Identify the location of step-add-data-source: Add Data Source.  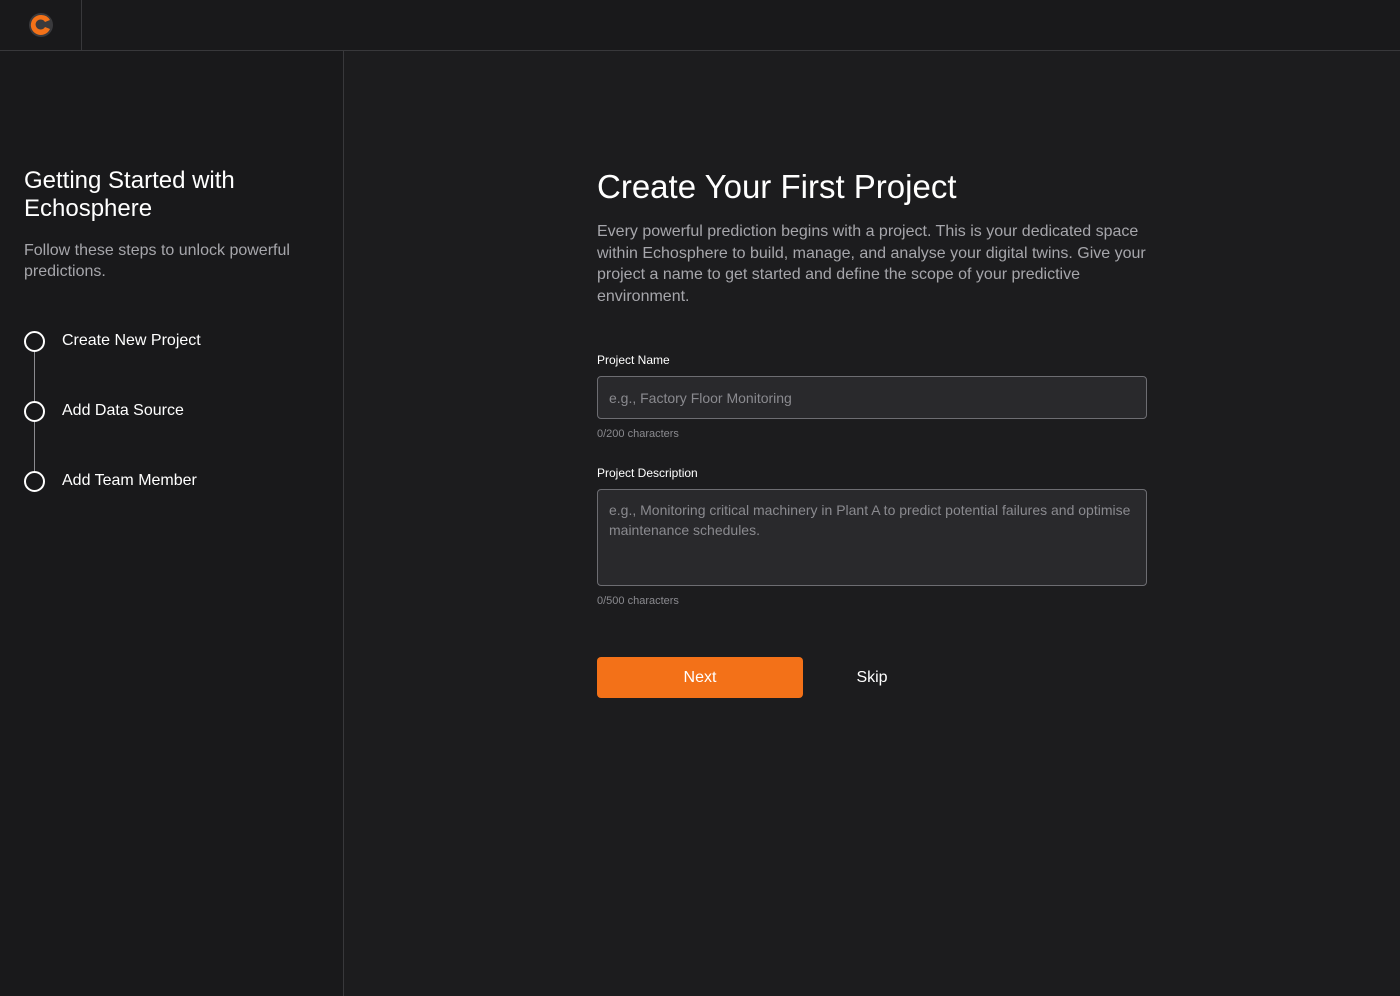
(104, 411).